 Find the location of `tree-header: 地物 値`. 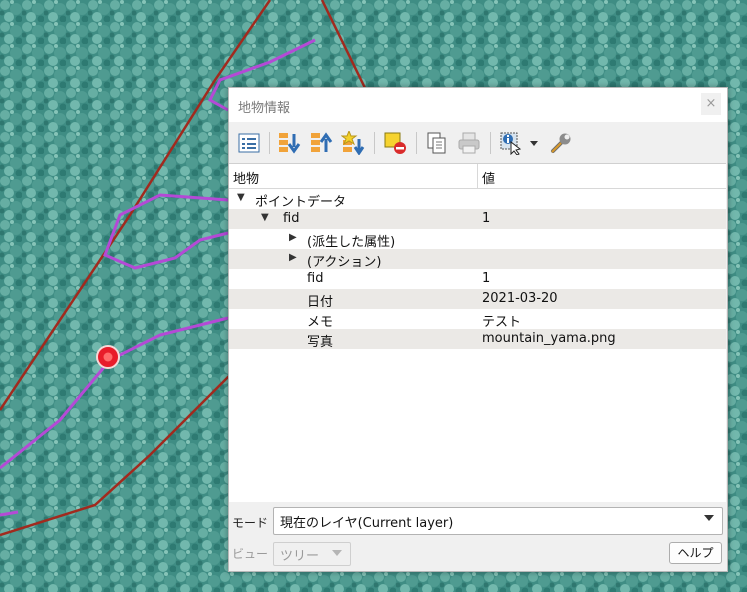

tree-header: 地物 値 is located at coordinates (477, 176).